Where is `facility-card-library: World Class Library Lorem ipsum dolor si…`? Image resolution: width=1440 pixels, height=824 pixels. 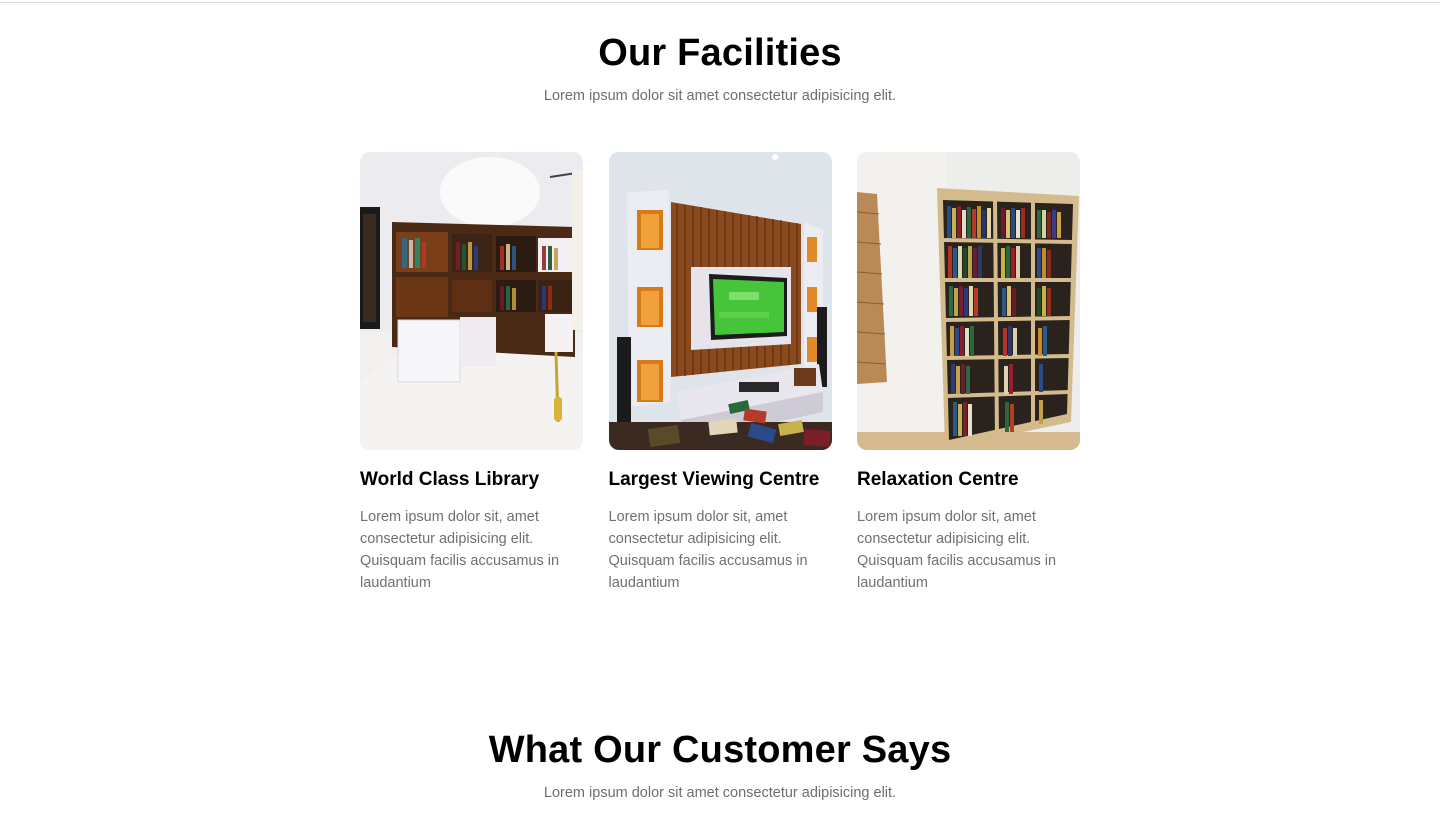 facility-card-library: World Class Library Lorem ipsum dolor si… is located at coordinates (471, 373).